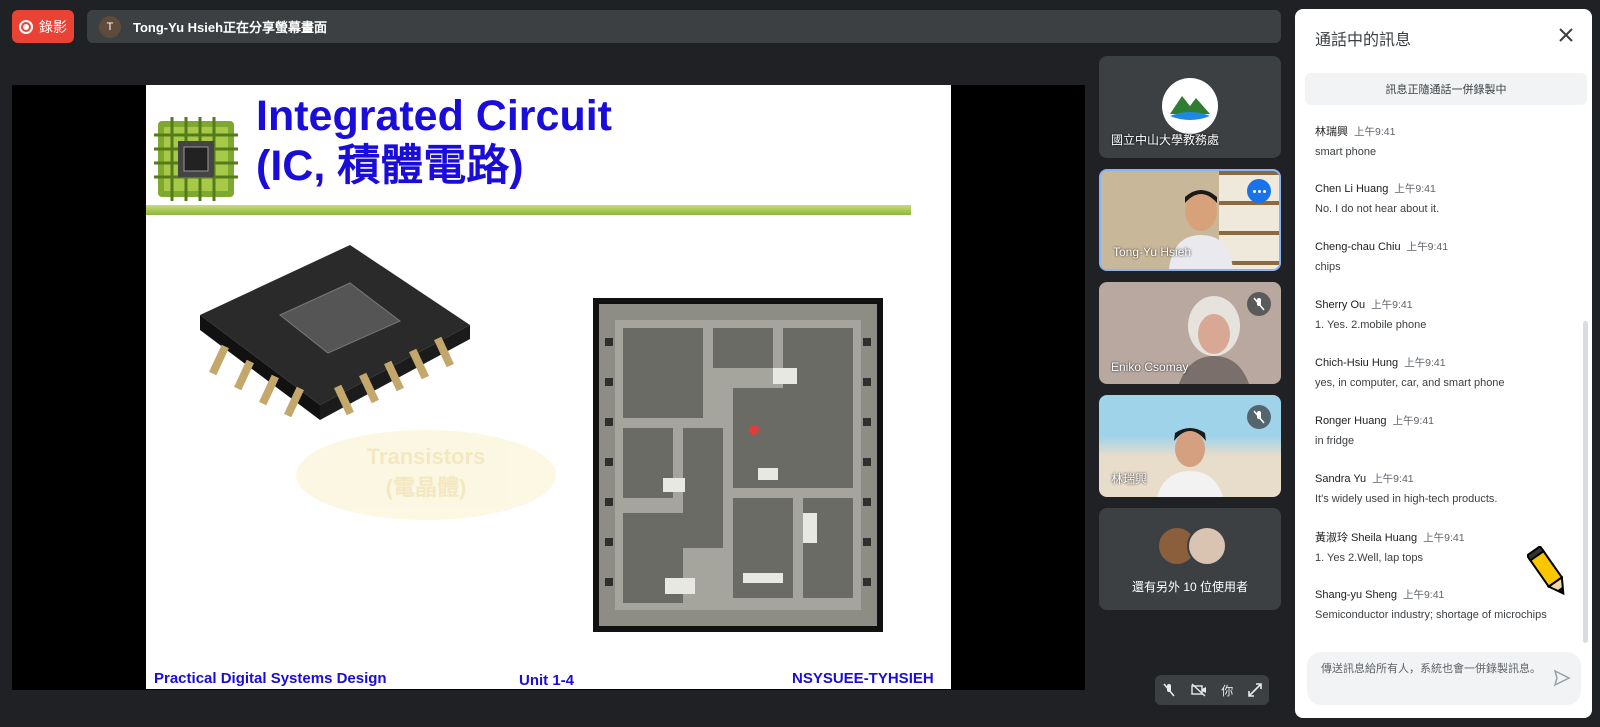  Describe the element at coordinates (1431, 669) in the screenshot. I see `chat-input-placeholder: 傳送訊息給所有人，系統也會一併錄製訊息。` at that location.